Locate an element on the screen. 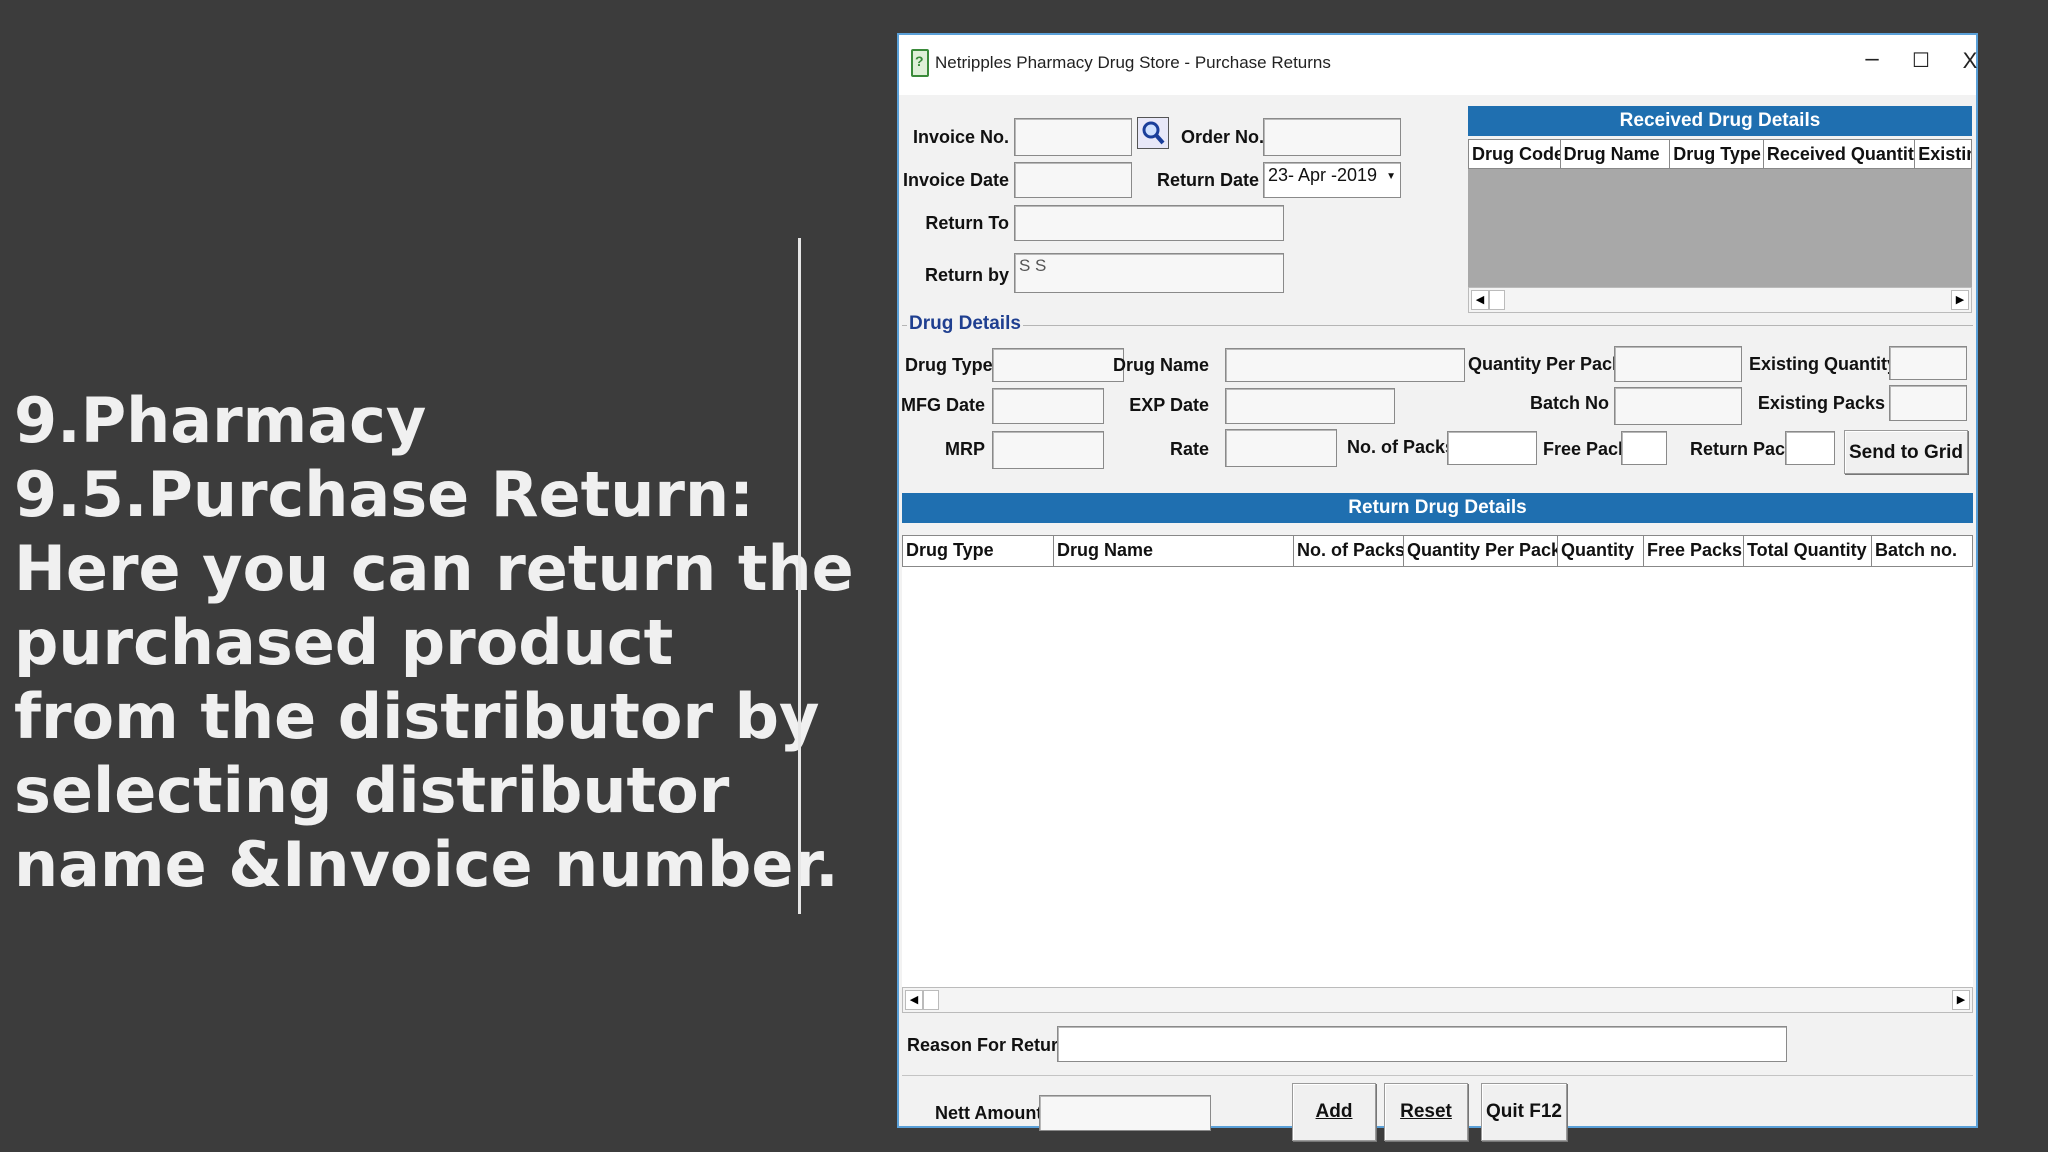 The height and width of the screenshot is (1152, 2048). mrp-label: MRP is located at coordinates (965, 449).